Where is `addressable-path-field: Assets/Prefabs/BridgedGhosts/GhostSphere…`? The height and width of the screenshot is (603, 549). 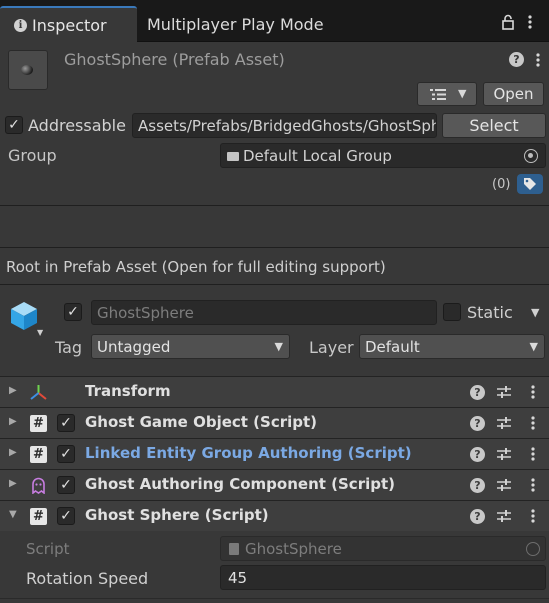
addressable-path-field: Assets/Prefabs/BridgedGhosts/GhostSphere… is located at coordinates (284, 125).